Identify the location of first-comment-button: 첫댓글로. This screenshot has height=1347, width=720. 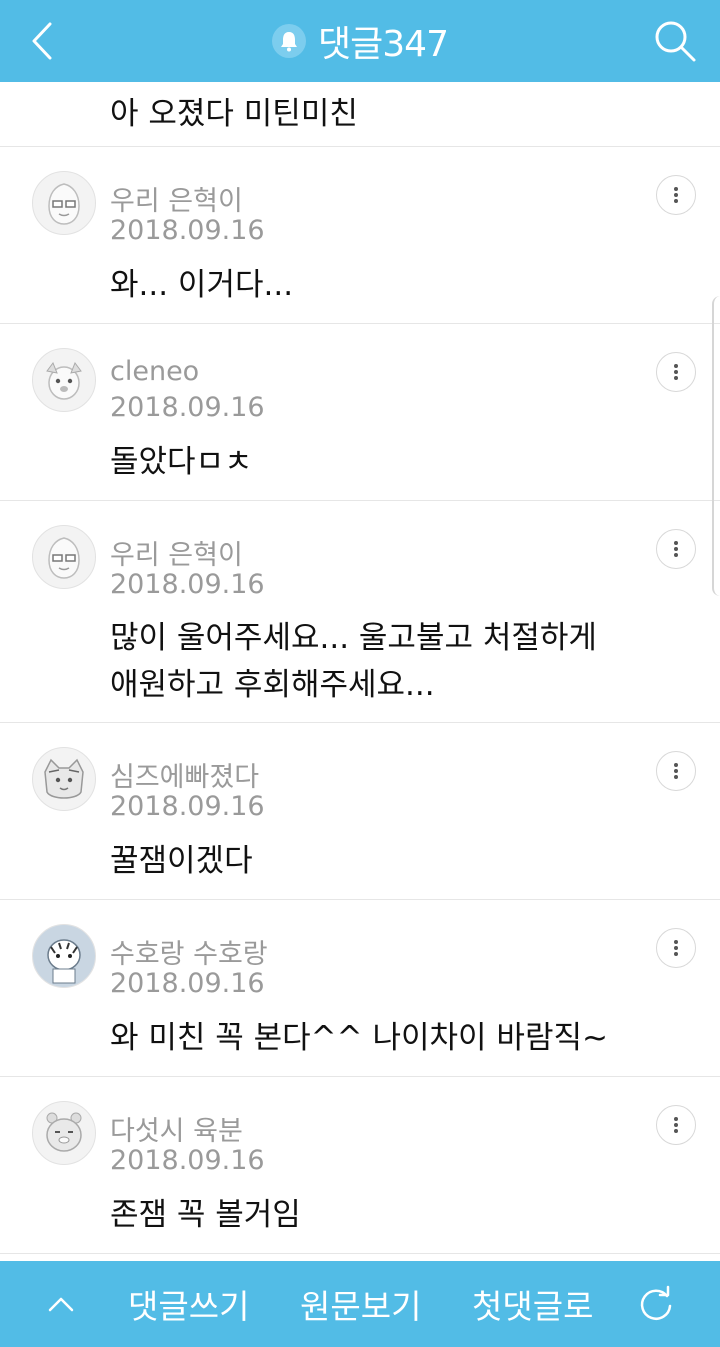
(532, 1304).